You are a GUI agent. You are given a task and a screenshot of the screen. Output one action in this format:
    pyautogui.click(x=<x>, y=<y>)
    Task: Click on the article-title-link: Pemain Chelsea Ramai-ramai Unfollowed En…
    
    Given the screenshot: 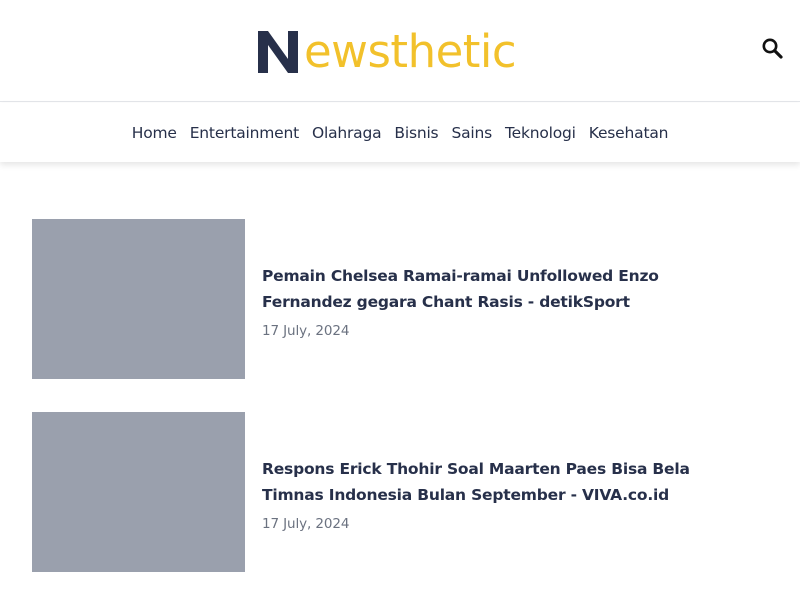 What is the action you would take?
    pyautogui.click(x=487, y=289)
    